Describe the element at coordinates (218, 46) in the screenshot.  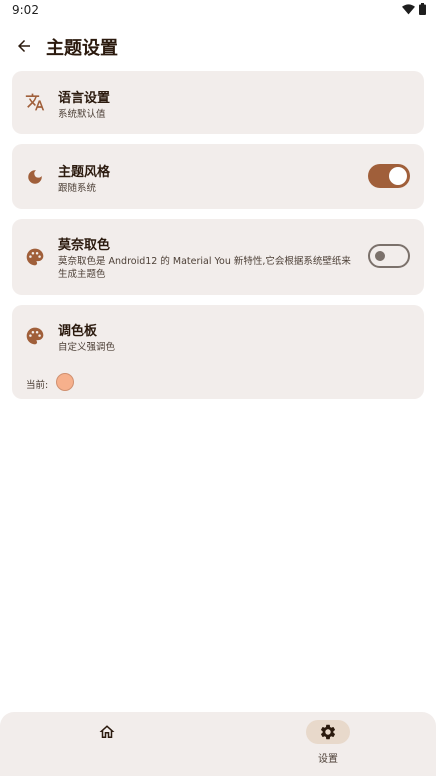
I see `app-bar: 主题设置` at that location.